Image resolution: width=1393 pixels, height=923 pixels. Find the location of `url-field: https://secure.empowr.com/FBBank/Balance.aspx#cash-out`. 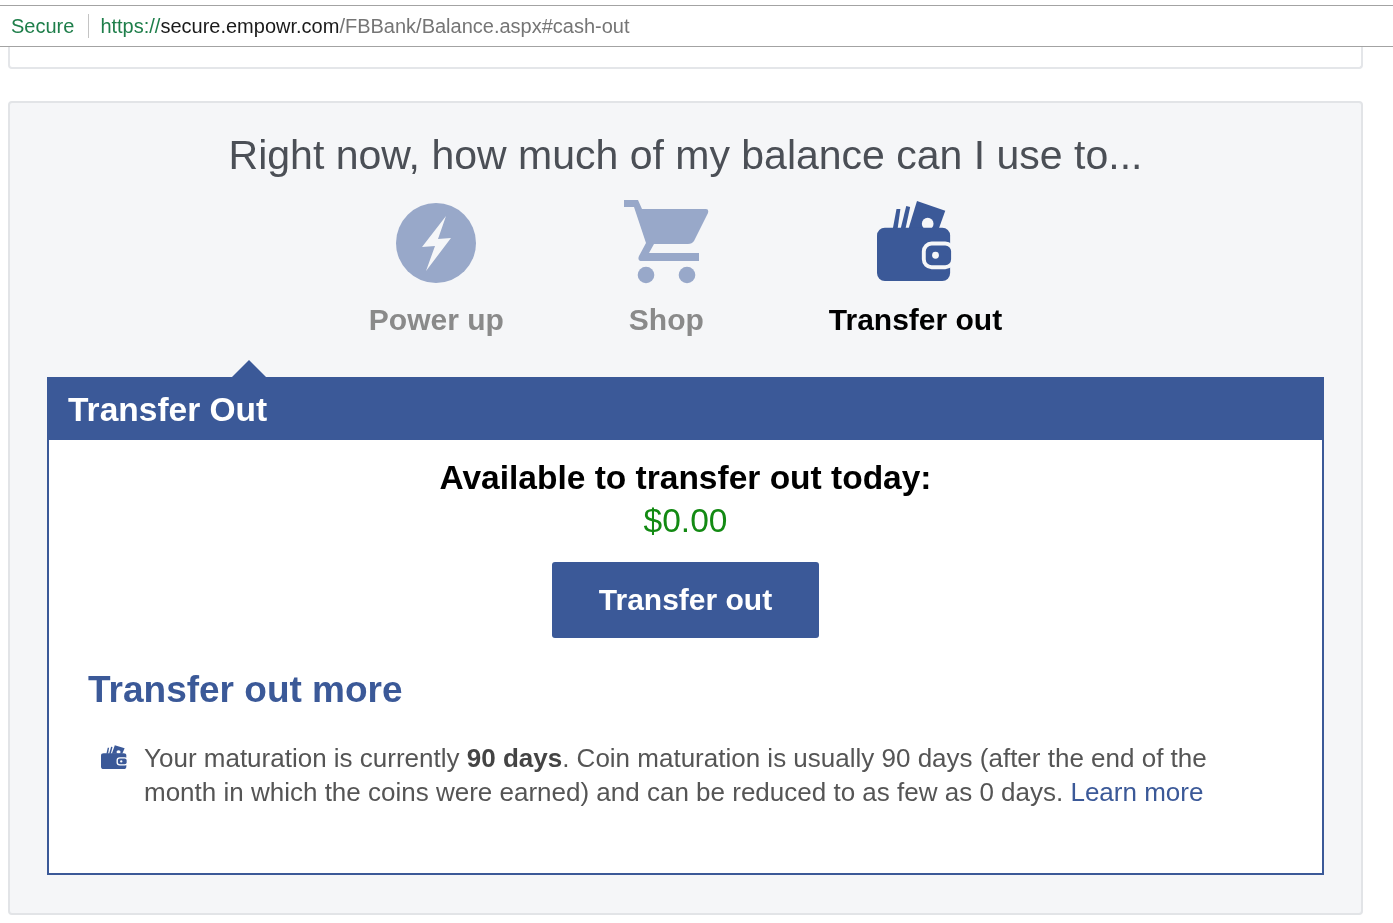

url-field: https://secure.empowr.com/FBBank/Balance.aspx#cash-out is located at coordinates (365, 26).